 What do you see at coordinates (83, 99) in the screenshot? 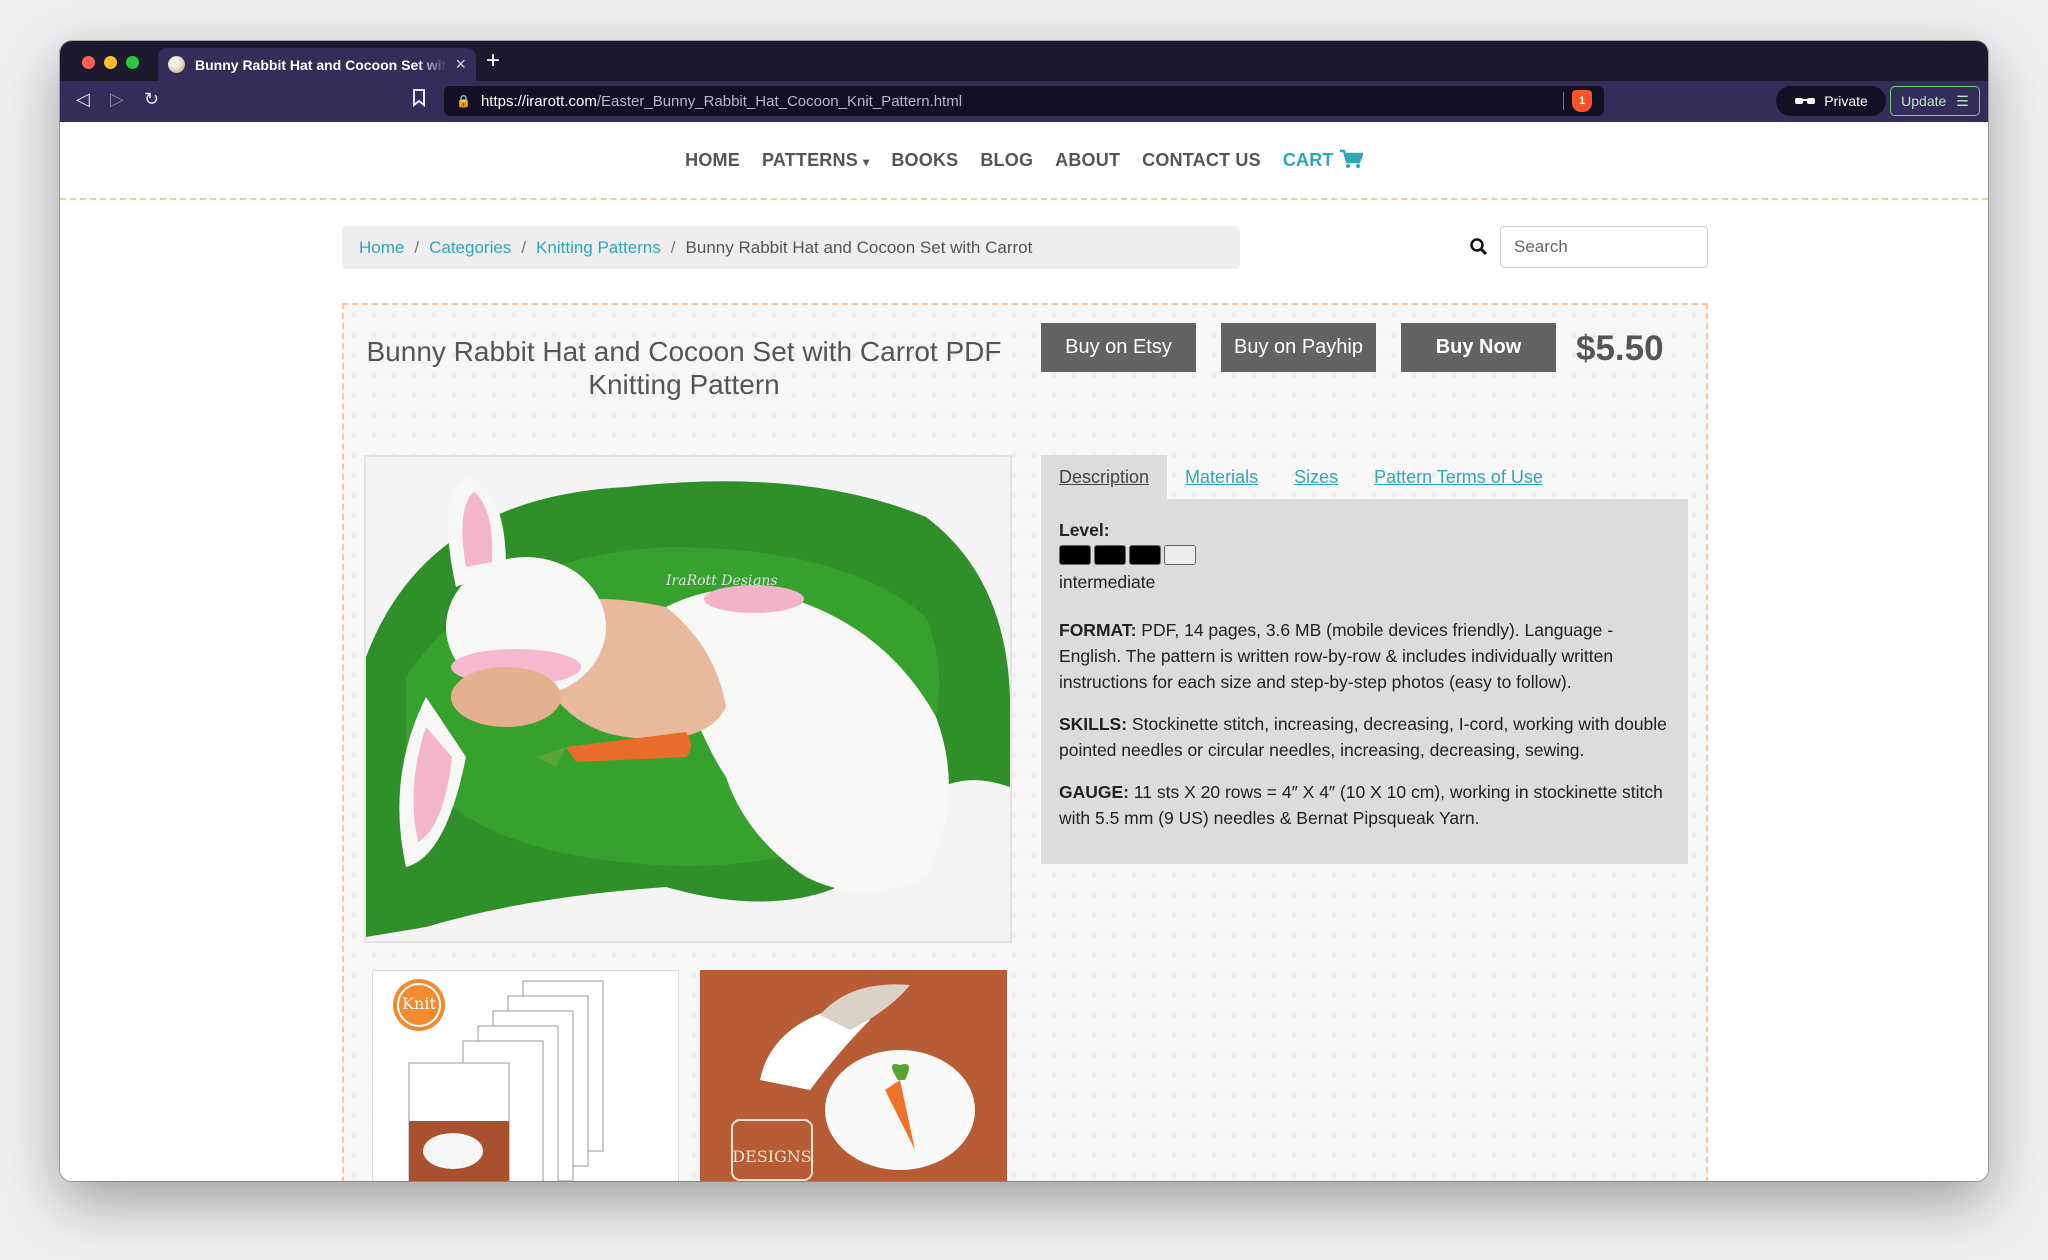
I see `back-icon: ◁` at bounding box center [83, 99].